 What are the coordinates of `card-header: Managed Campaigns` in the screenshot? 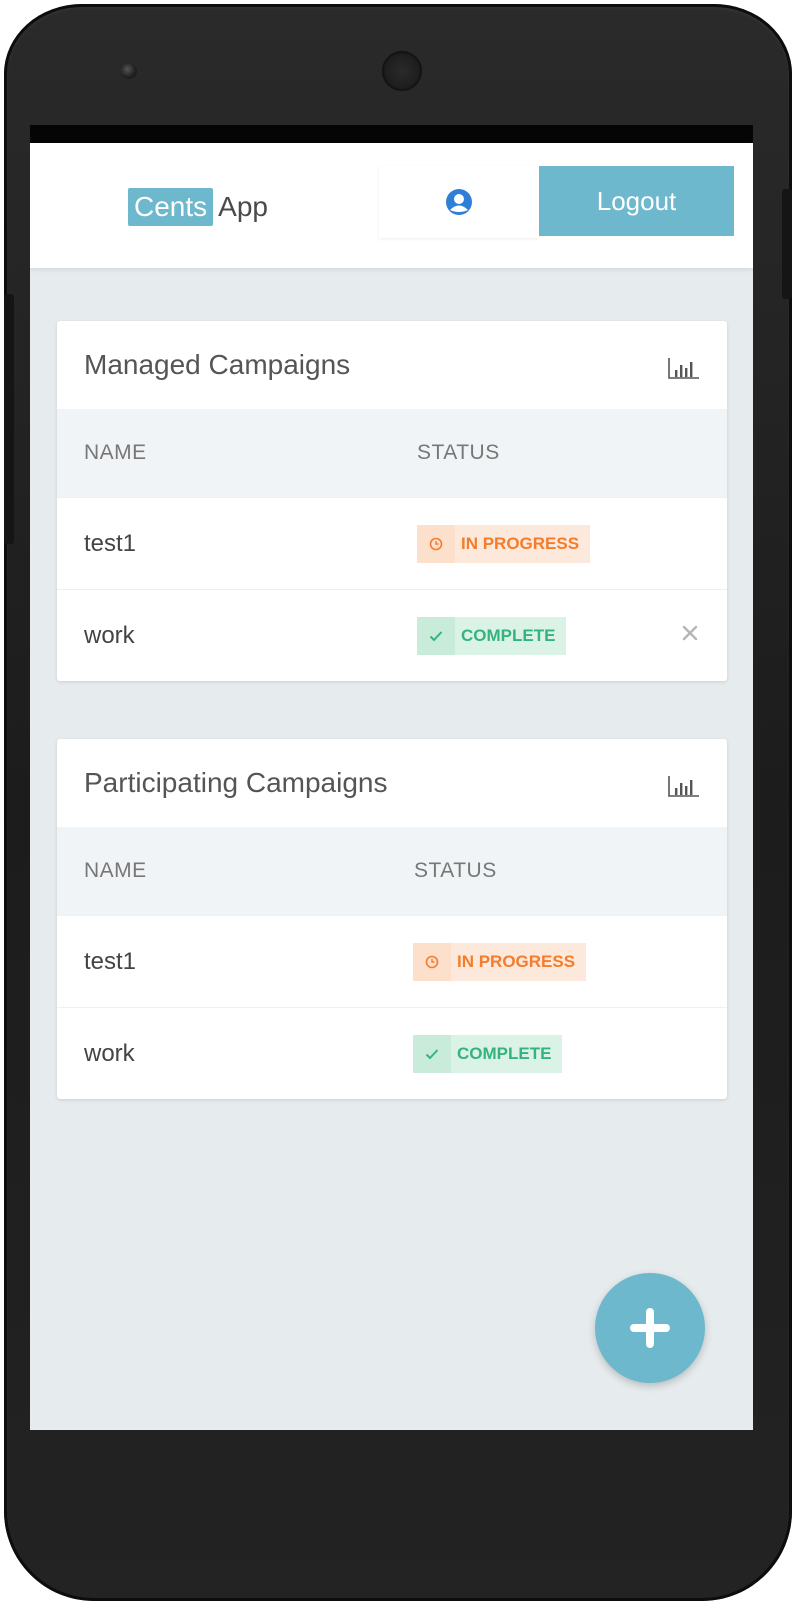 It's located at (392, 365).